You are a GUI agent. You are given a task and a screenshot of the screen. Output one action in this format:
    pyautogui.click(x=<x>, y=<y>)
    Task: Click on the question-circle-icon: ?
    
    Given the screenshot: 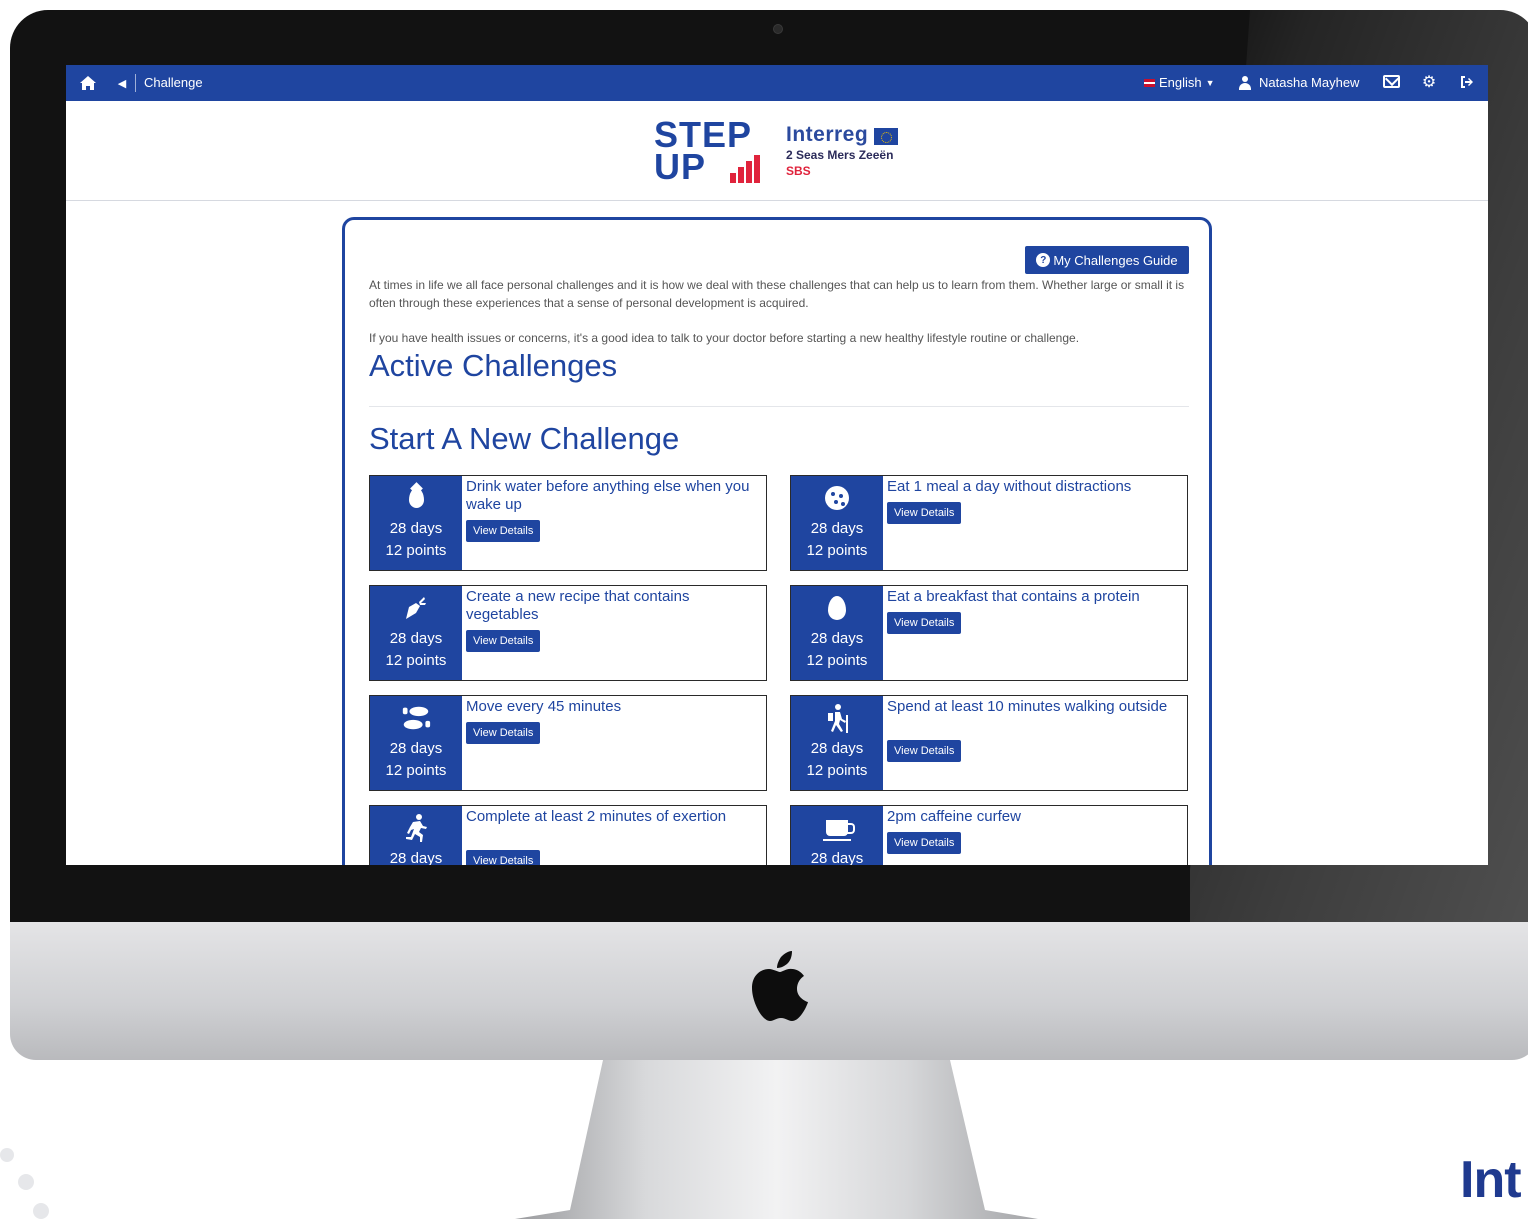 What is the action you would take?
    pyautogui.click(x=1043, y=260)
    